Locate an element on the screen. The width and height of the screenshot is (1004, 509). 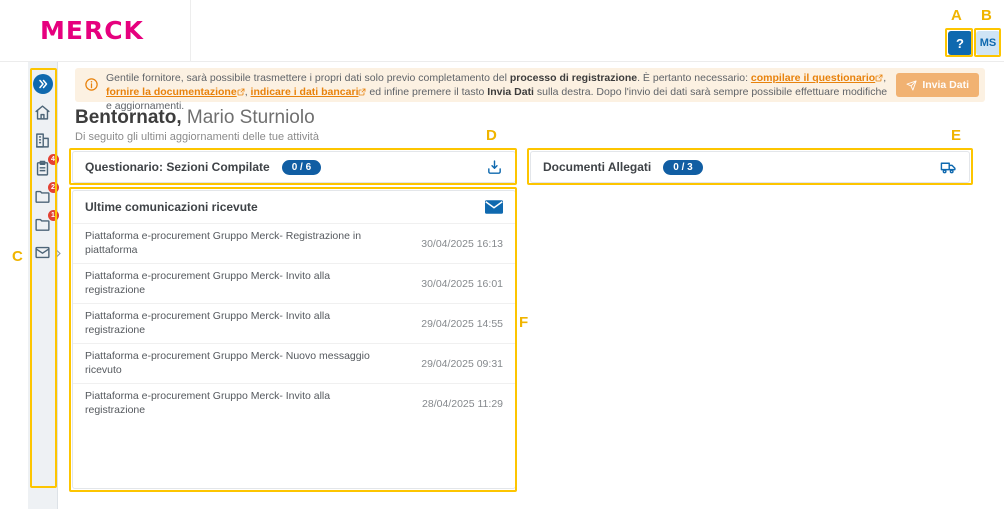
building-icon is located at coordinates (42, 140).